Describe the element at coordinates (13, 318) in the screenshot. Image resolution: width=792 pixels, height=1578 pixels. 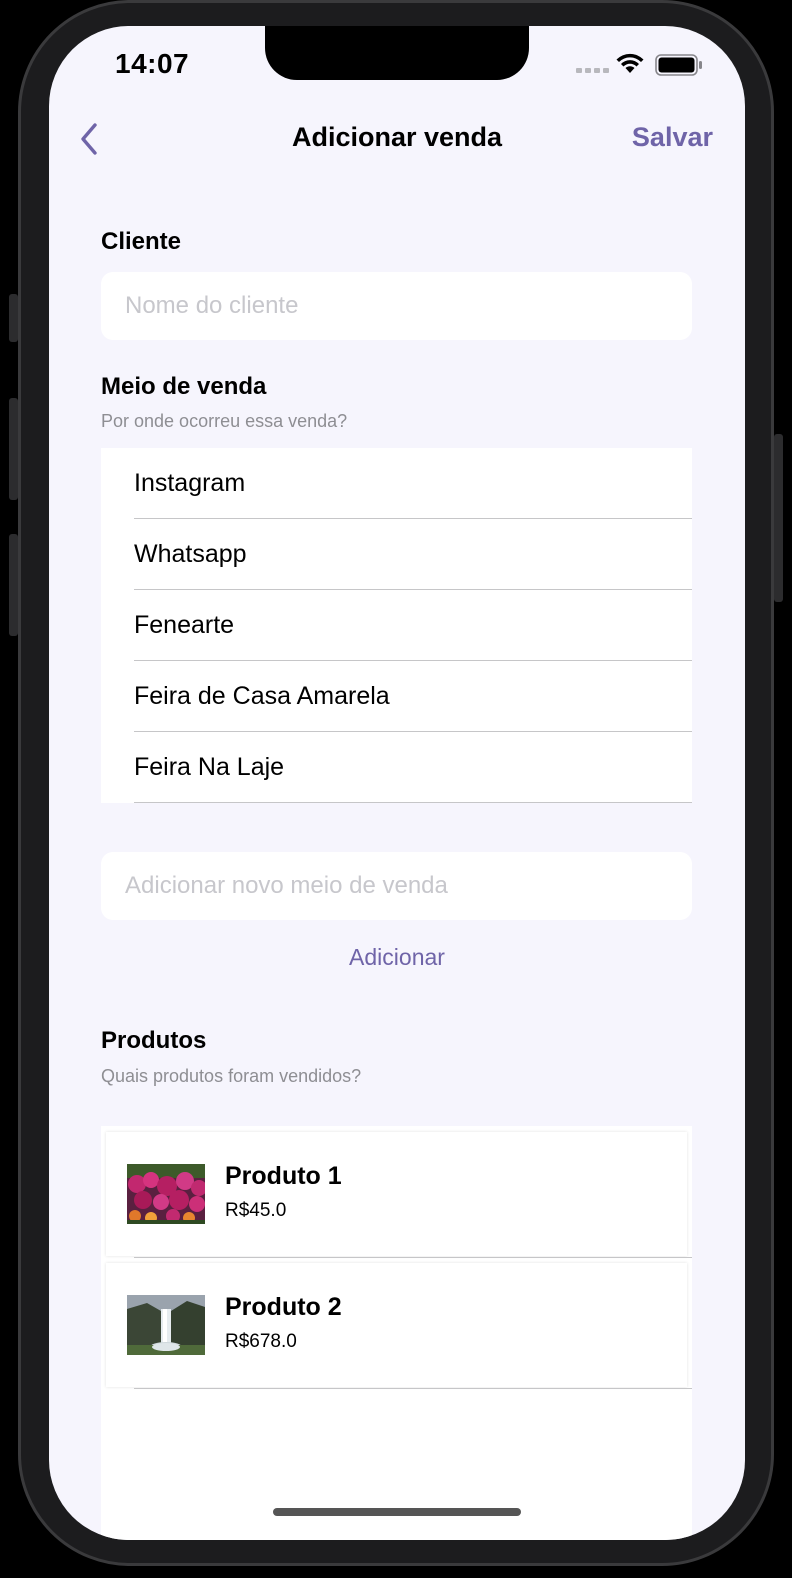
I see `mute-switch` at that location.